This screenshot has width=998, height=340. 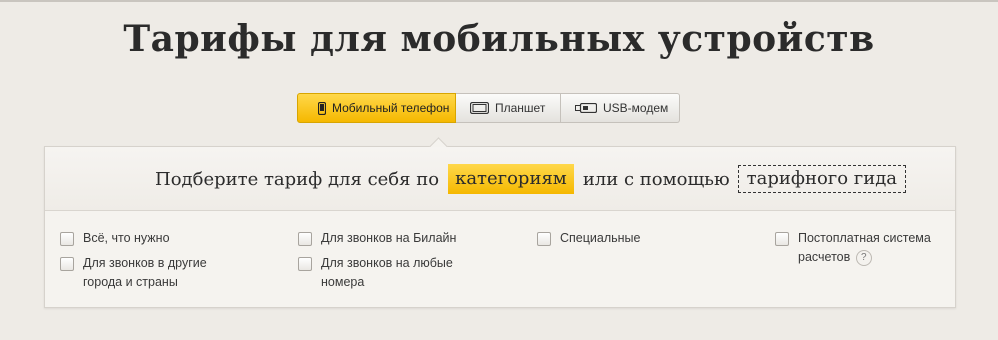 What do you see at coordinates (499, 39) in the screenshot?
I see `page-title: Тарифы для мобильных устройств` at bounding box center [499, 39].